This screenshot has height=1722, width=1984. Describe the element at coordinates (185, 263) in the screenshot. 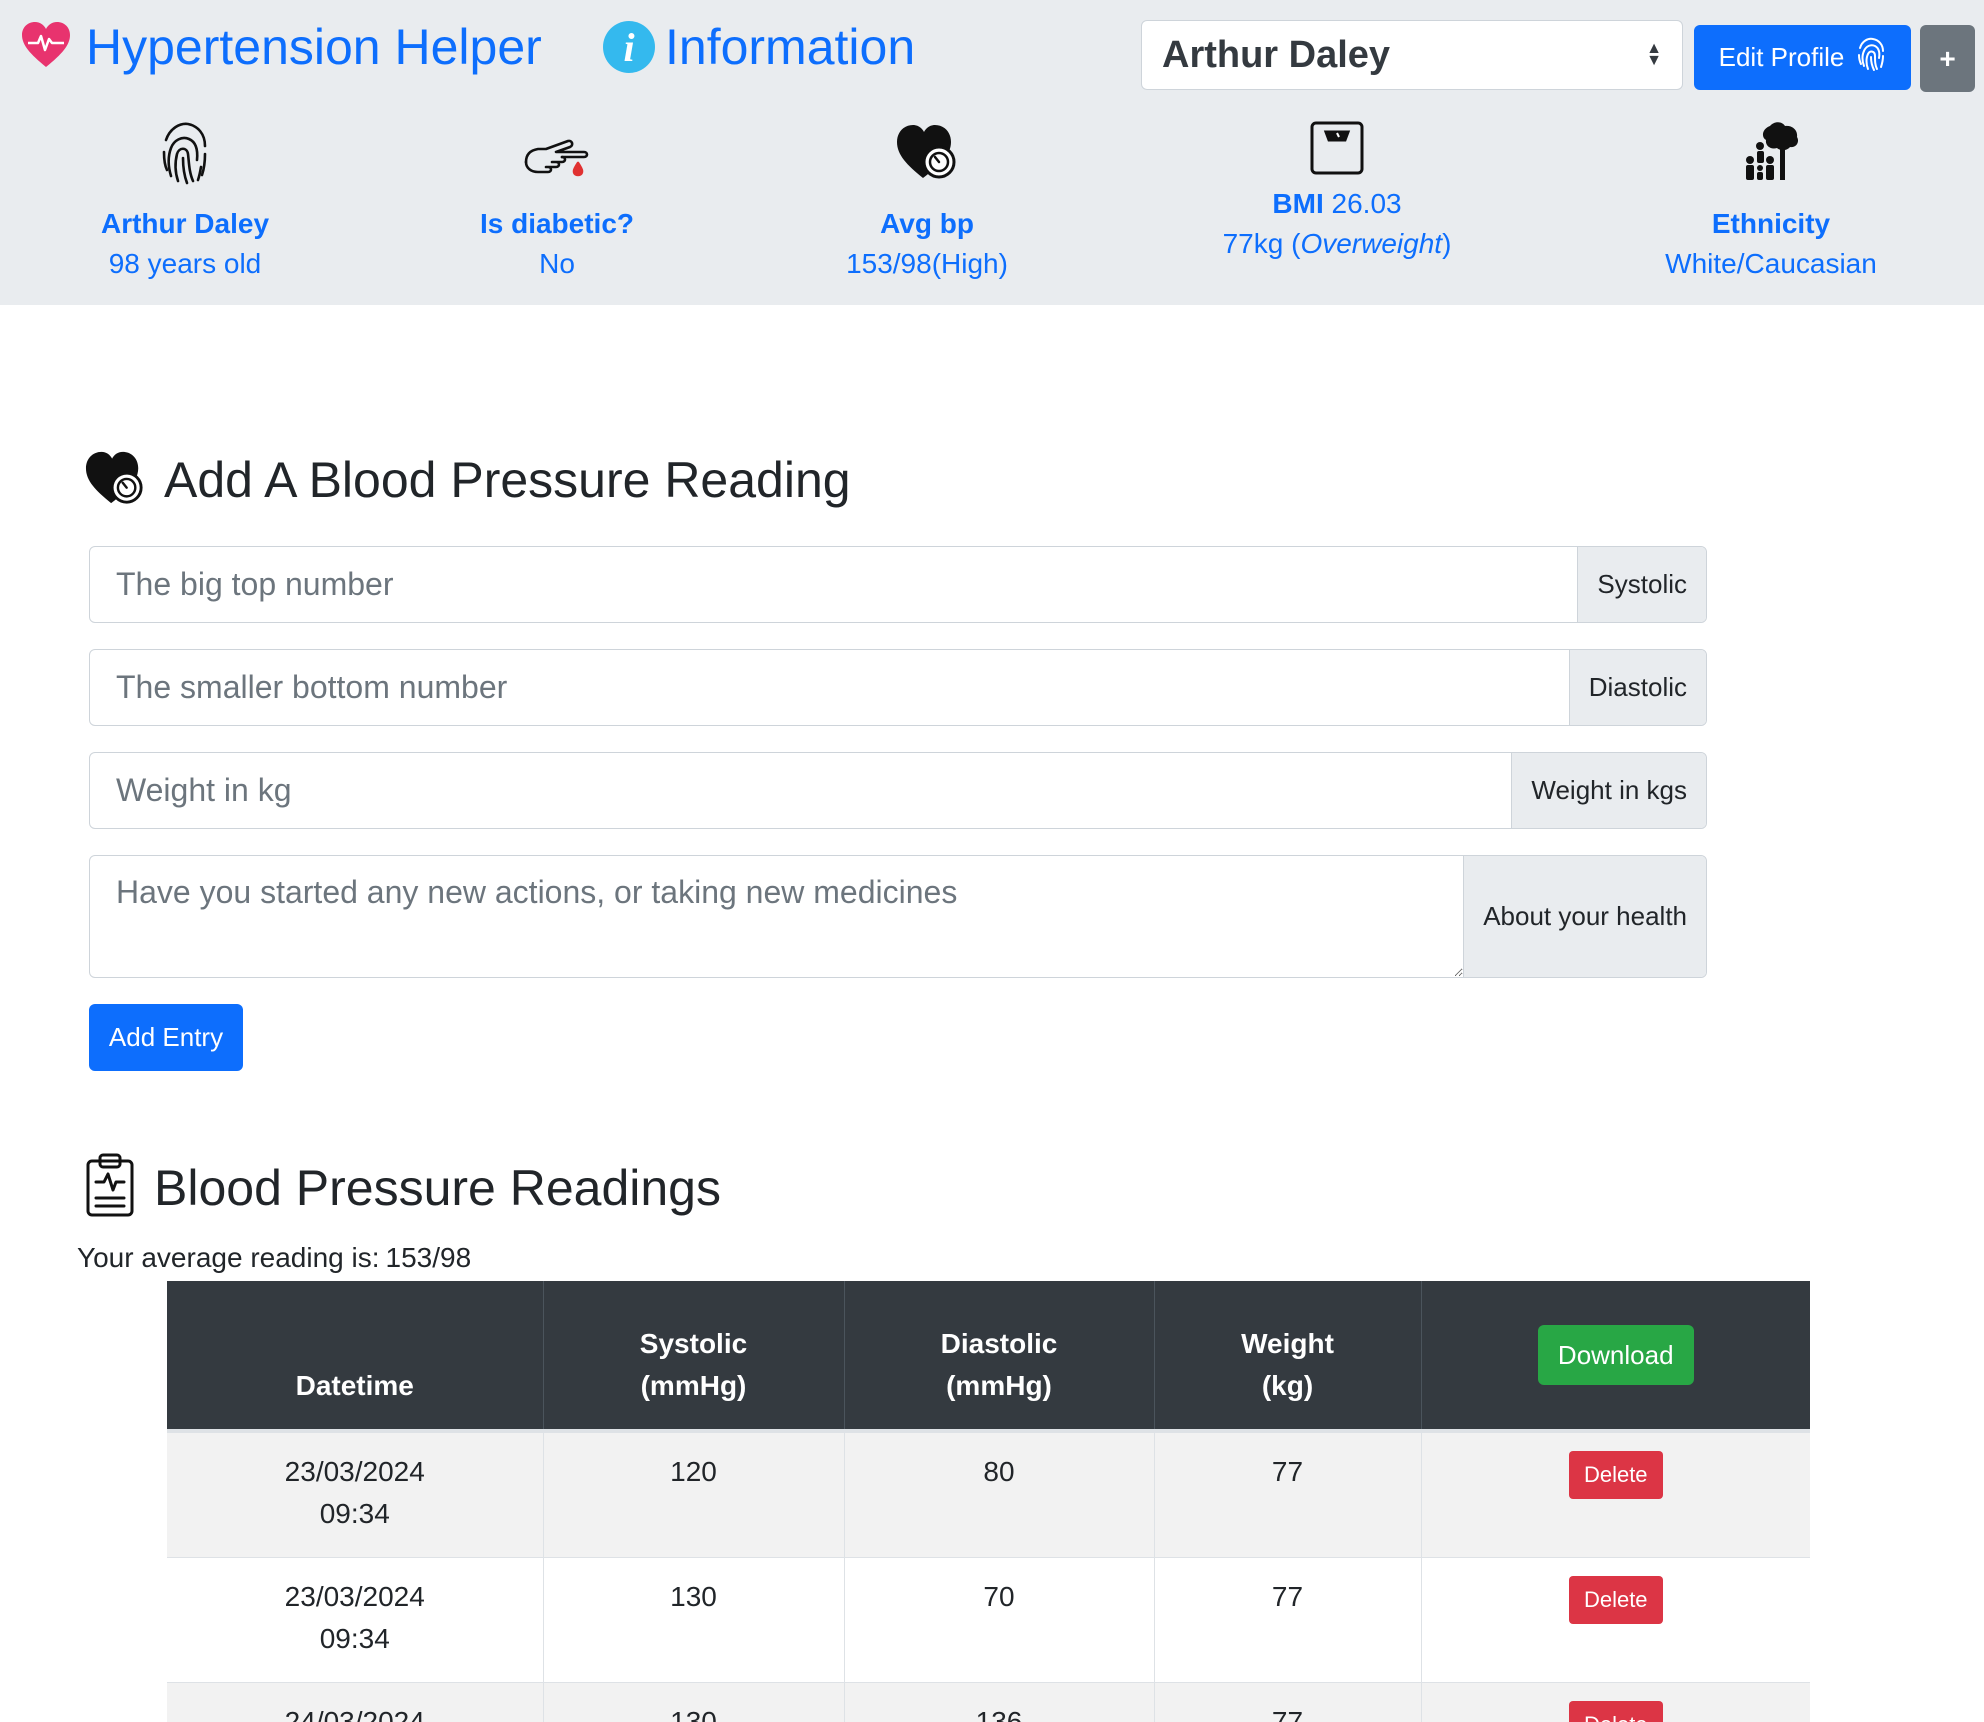

I see `profile-age: 98 years old` at that location.